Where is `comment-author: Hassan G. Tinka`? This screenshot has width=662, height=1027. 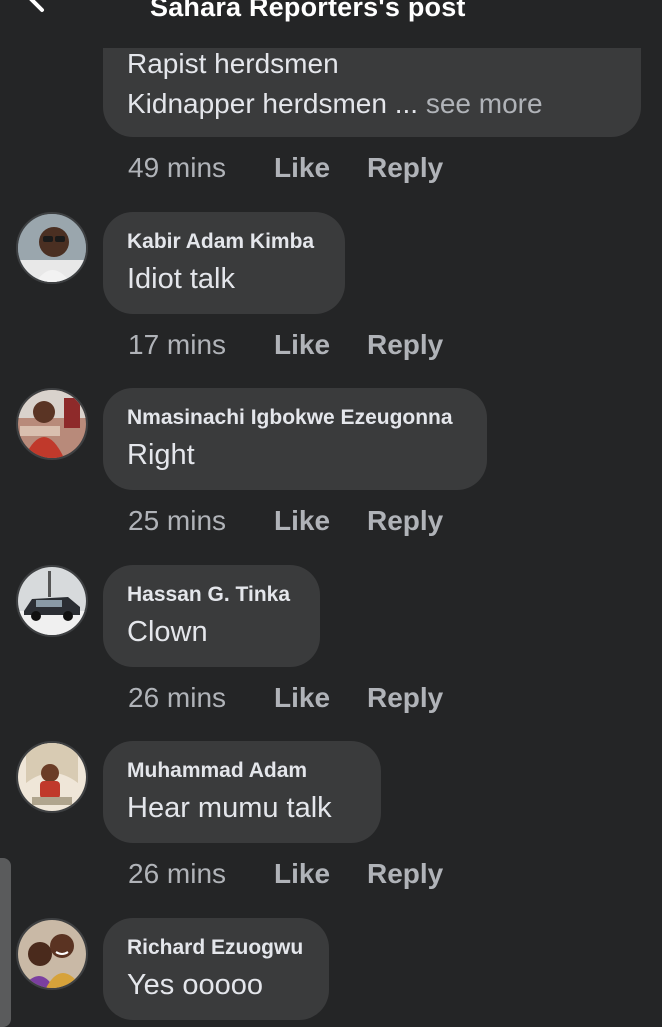
comment-author: Hassan G. Tinka is located at coordinates (211, 595).